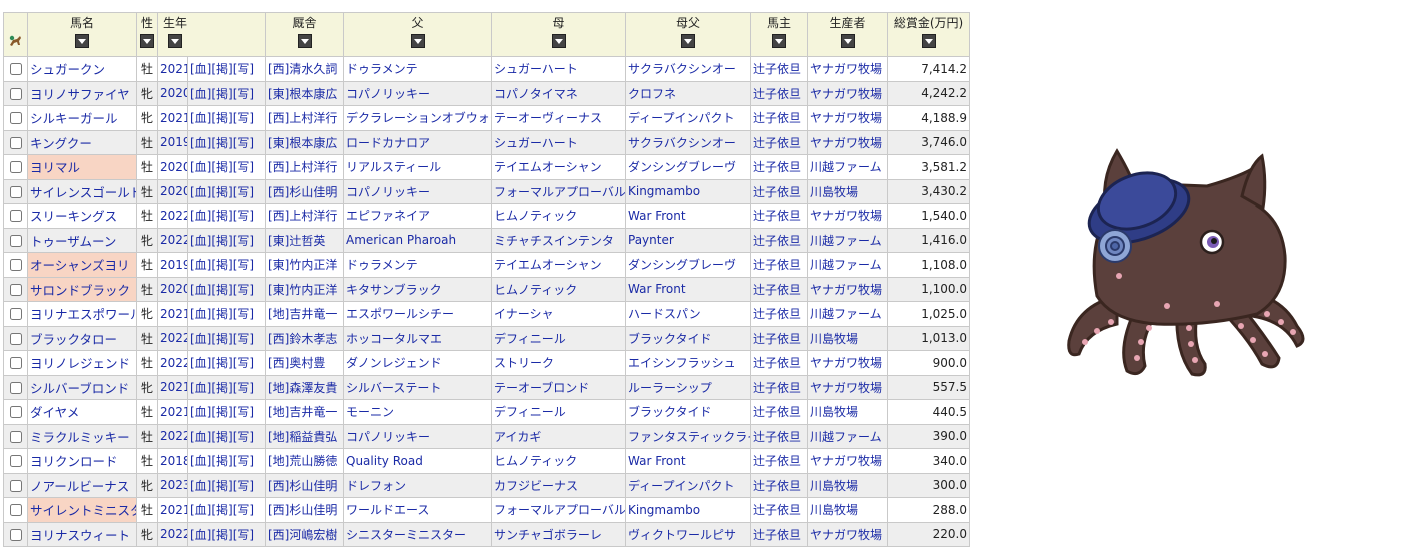 This screenshot has width=1419, height=551. What do you see at coordinates (74, 461) in the screenshot?
I see `horse-name-link: ヨリクンロード` at bounding box center [74, 461].